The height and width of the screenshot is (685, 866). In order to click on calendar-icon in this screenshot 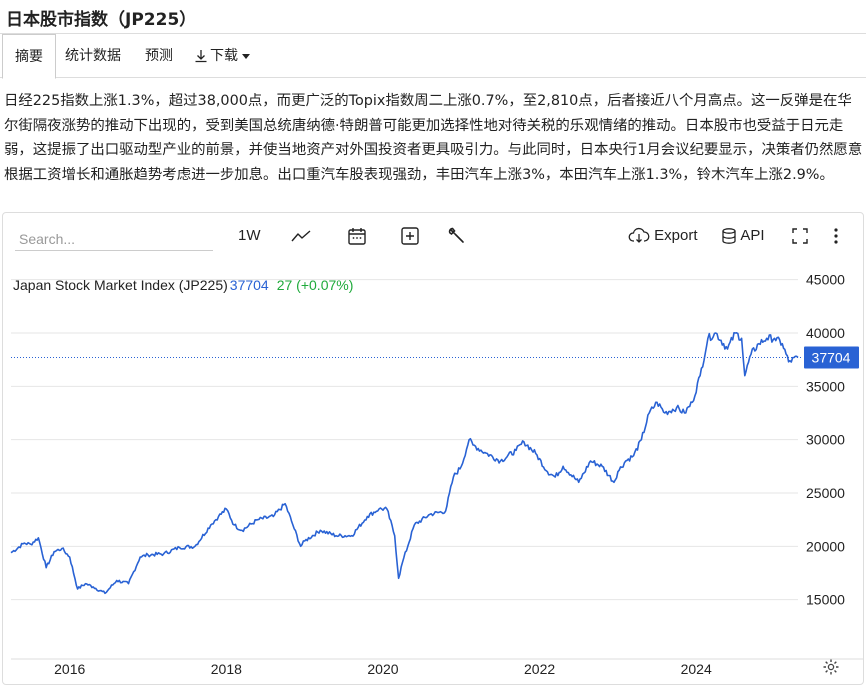, I will do `click(357, 236)`.